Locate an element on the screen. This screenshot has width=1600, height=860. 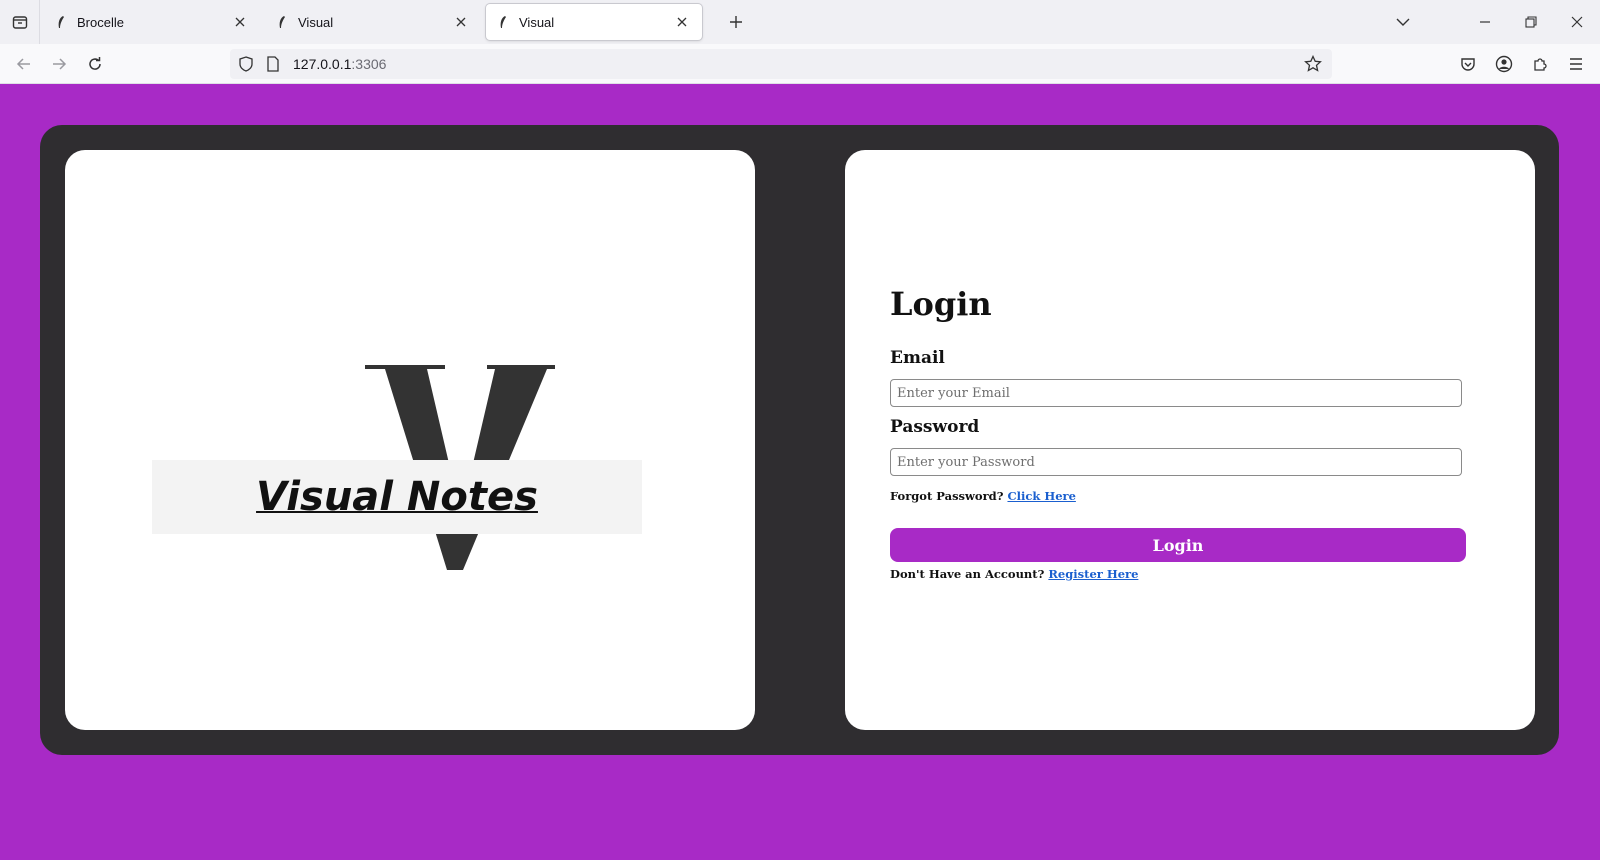
extensions-button is located at coordinates (1540, 64).